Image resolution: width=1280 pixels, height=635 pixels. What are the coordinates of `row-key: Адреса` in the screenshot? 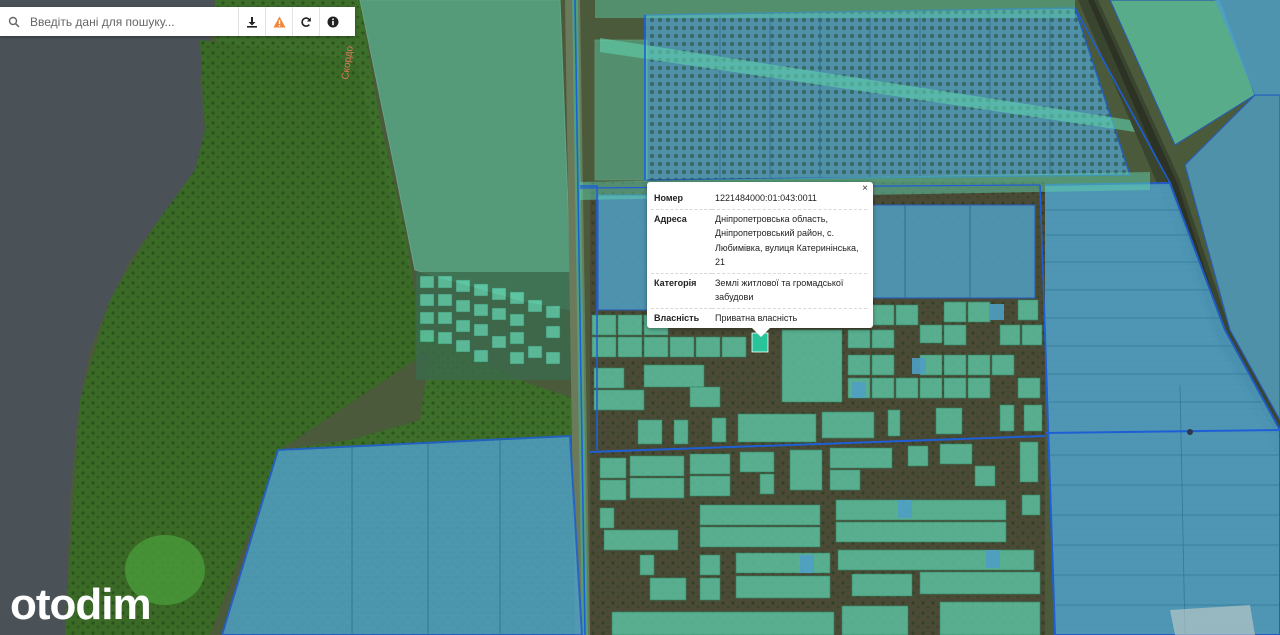 It's located at (681, 241).